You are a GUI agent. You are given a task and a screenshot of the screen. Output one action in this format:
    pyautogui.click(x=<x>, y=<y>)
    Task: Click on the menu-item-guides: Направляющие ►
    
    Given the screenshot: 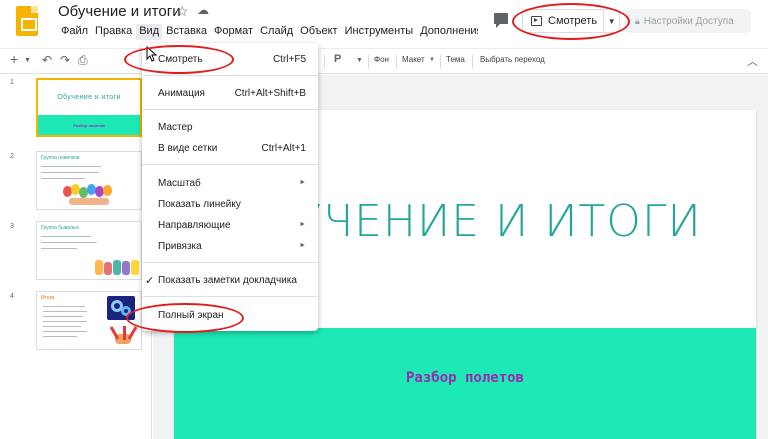 What is the action you would take?
    pyautogui.click(x=230, y=226)
    